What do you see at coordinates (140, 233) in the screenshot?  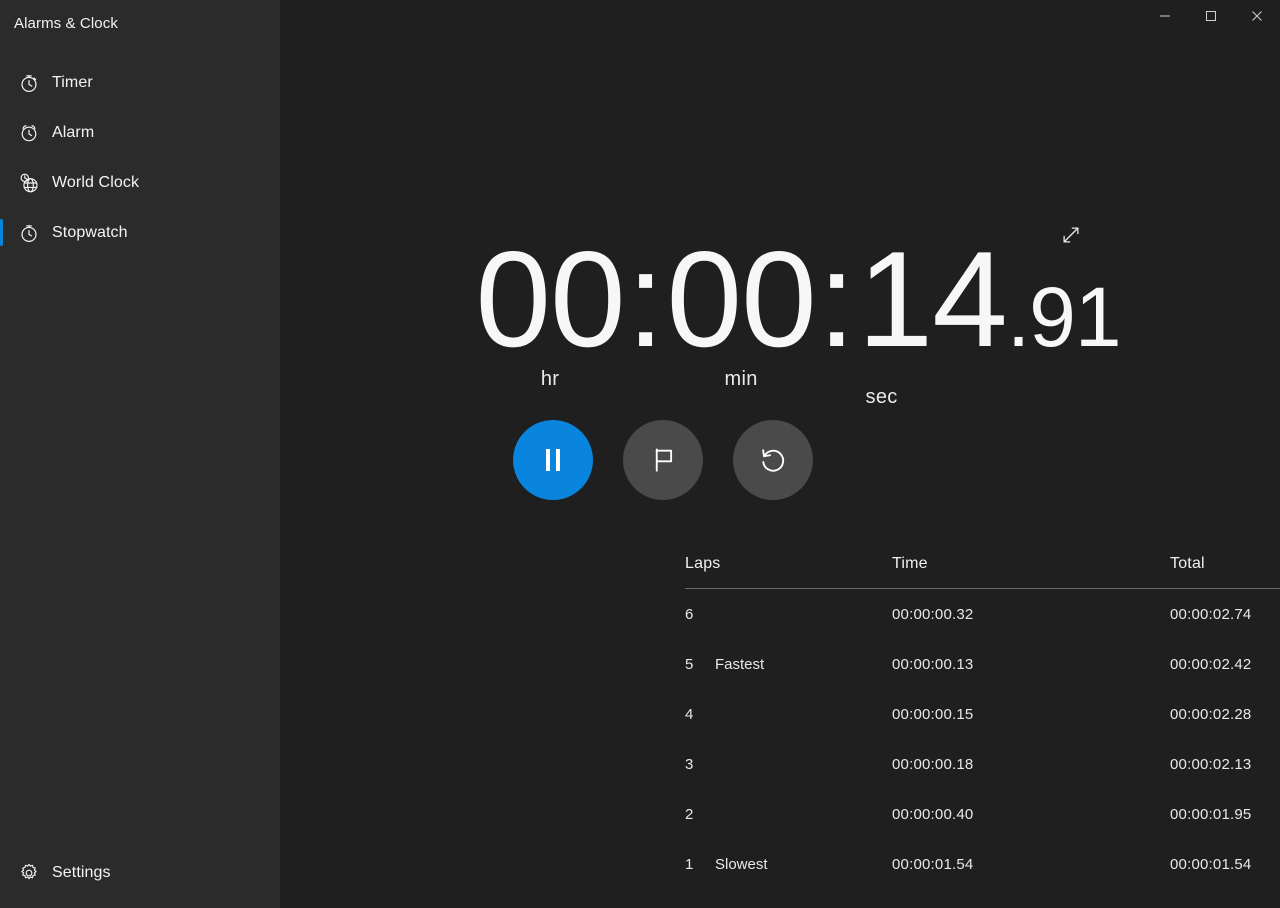 I see `sidebar-item-stopwatch: Stopwatch` at bounding box center [140, 233].